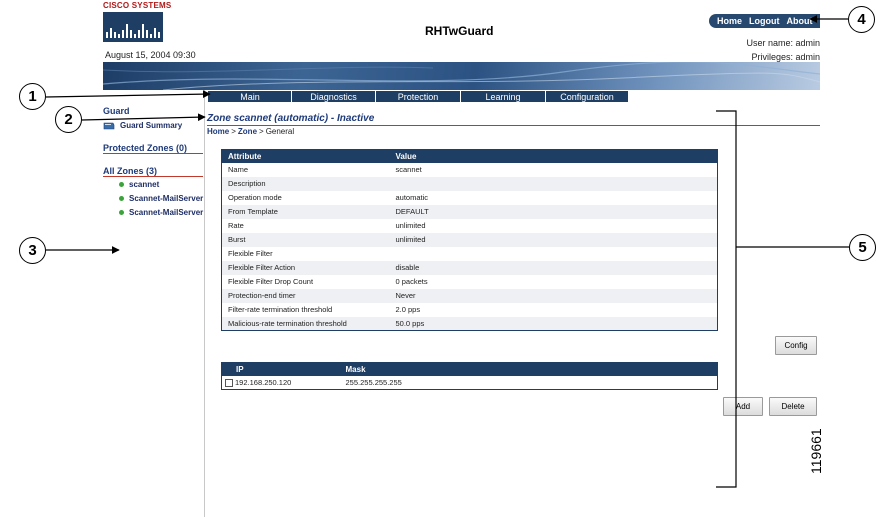 This screenshot has height=517, width=876. What do you see at coordinates (861, 19) in the screenshot?
I see `callout-4: 4` at bounding box center [861, 19].